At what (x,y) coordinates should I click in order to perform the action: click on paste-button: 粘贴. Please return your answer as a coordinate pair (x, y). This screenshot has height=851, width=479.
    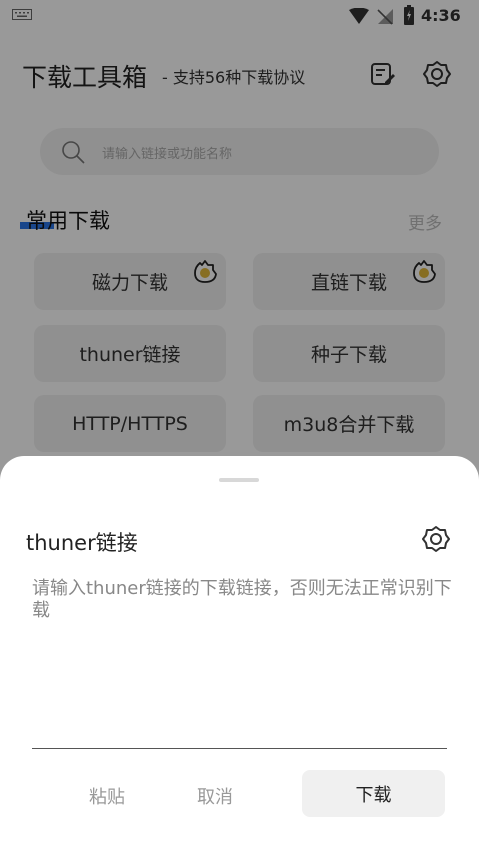
    Looking at the image, I should click on (107, 796).